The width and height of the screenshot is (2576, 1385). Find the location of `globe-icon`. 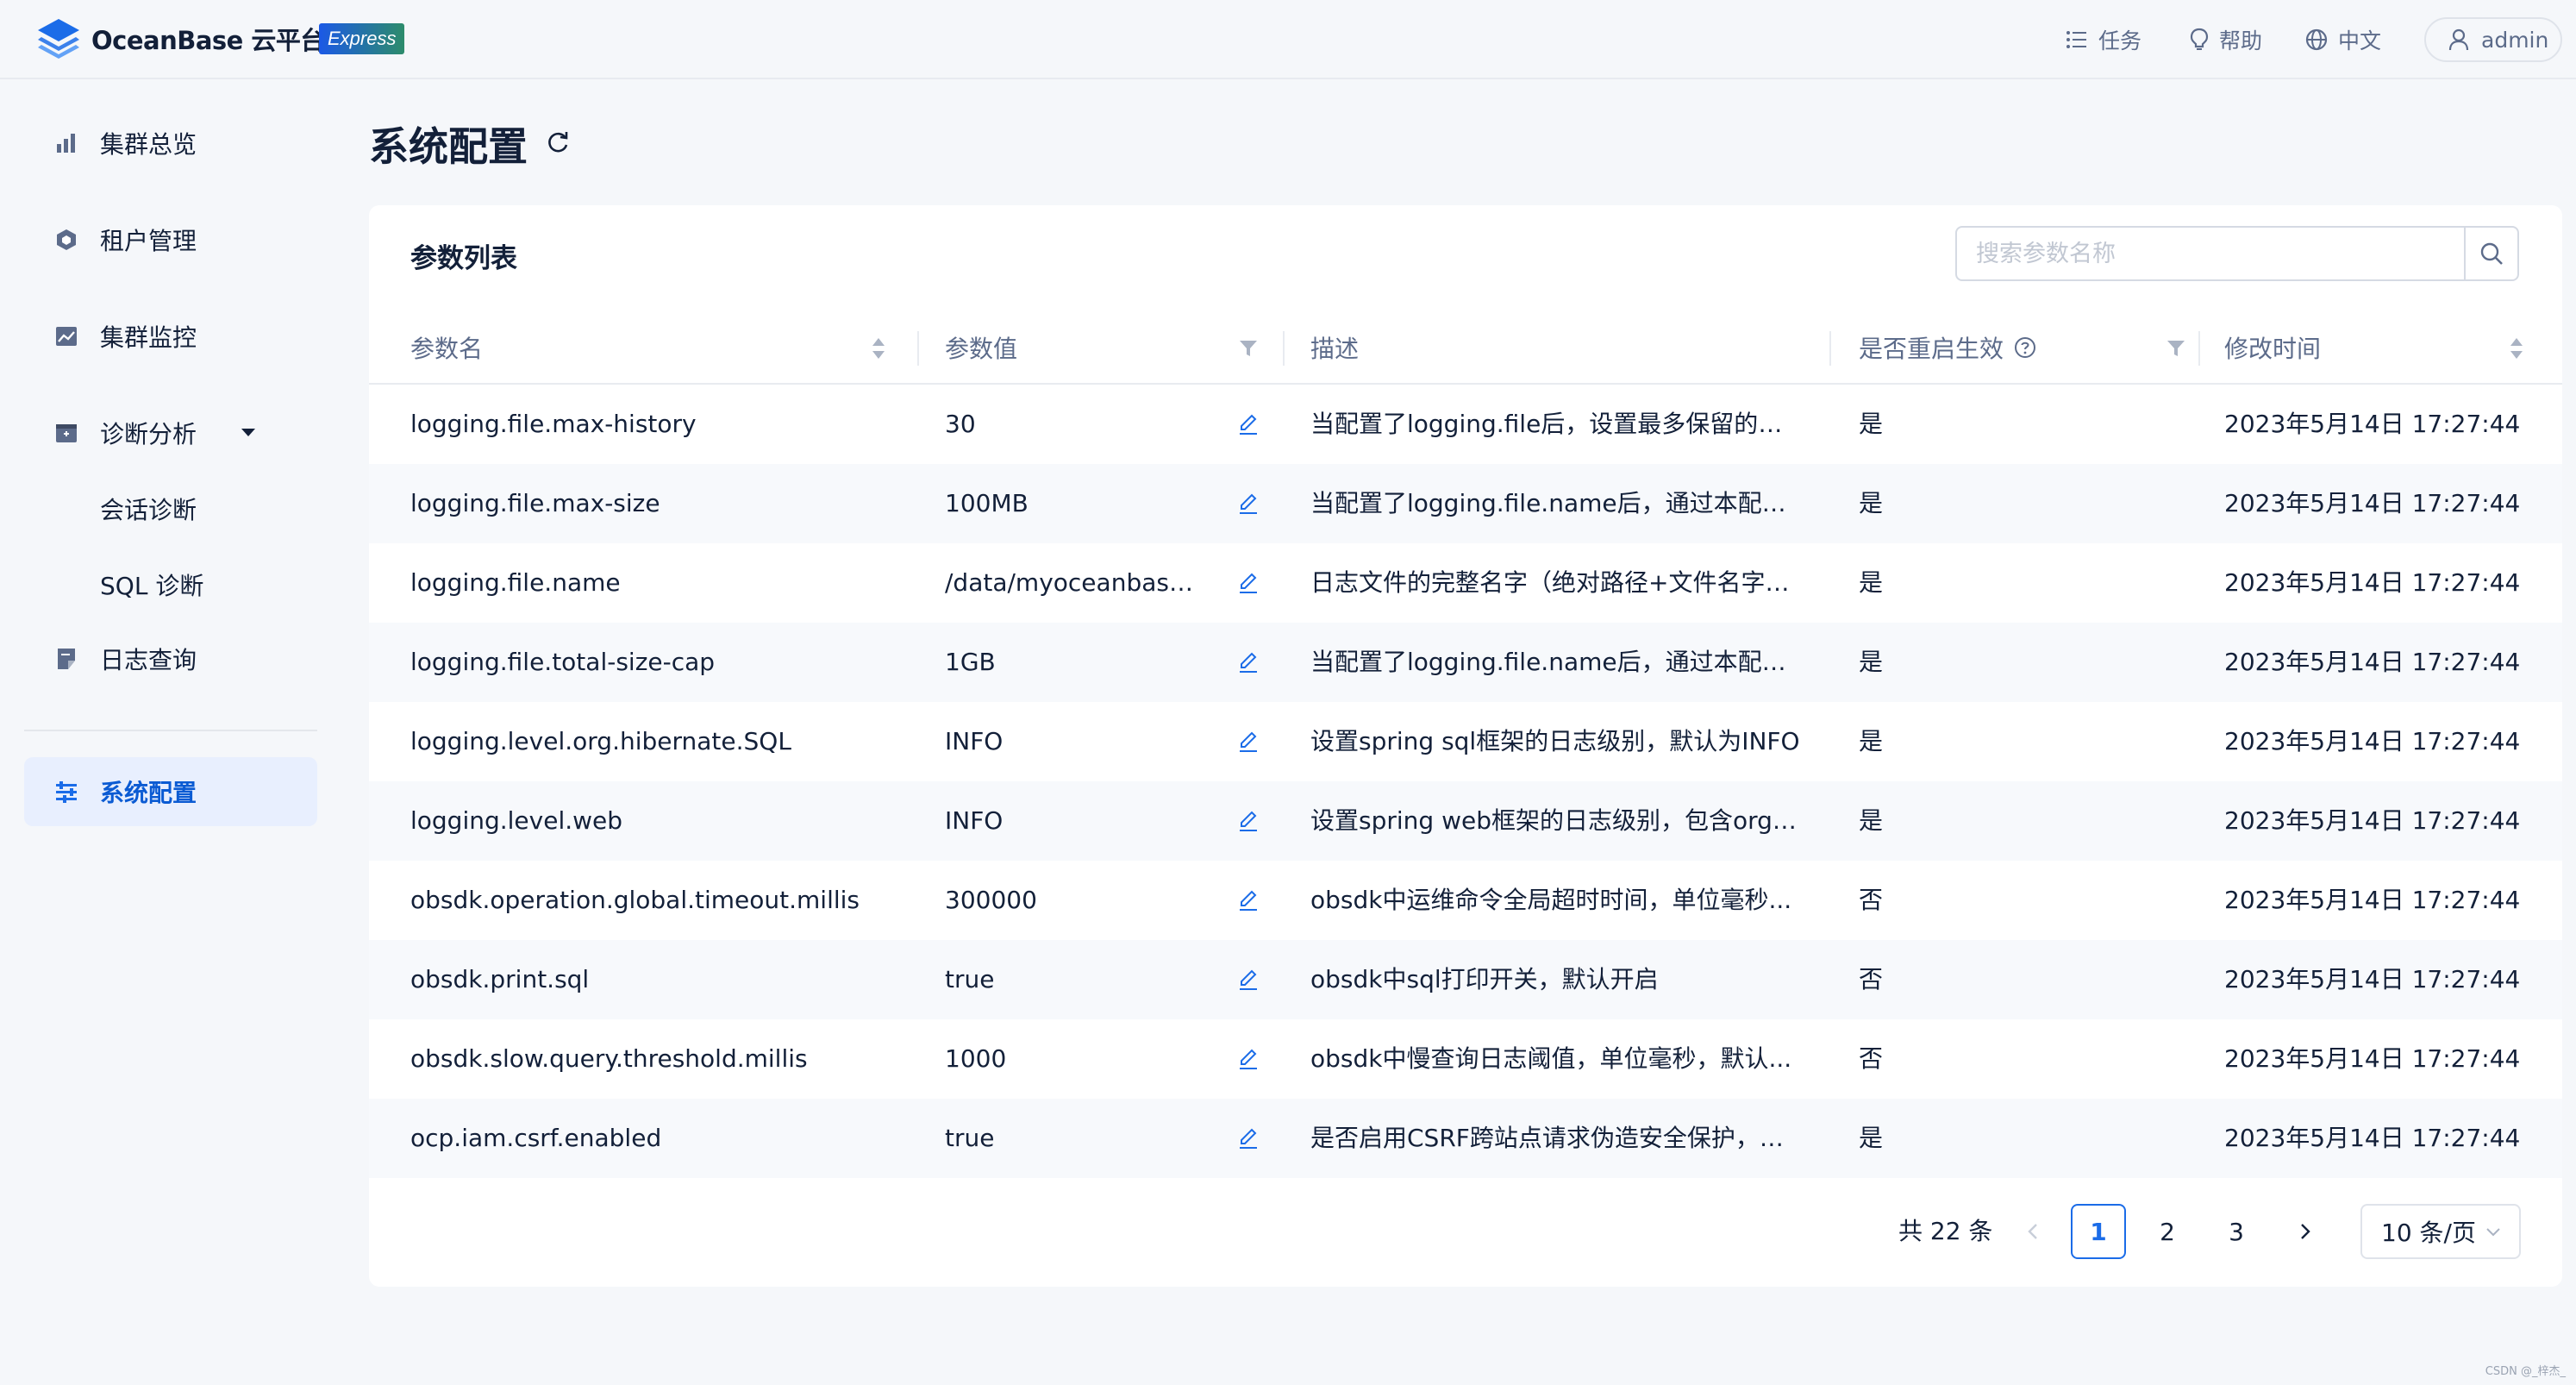

globe-icon is located at coordinates (2317, 40).